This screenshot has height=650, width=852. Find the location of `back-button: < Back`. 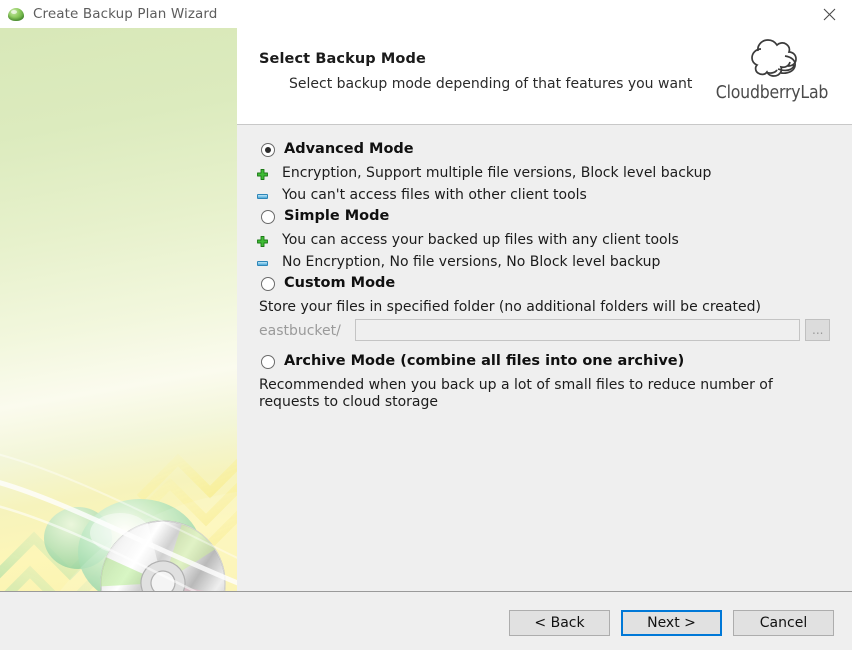

back-button: < Back is located at coordinates (559, 623).